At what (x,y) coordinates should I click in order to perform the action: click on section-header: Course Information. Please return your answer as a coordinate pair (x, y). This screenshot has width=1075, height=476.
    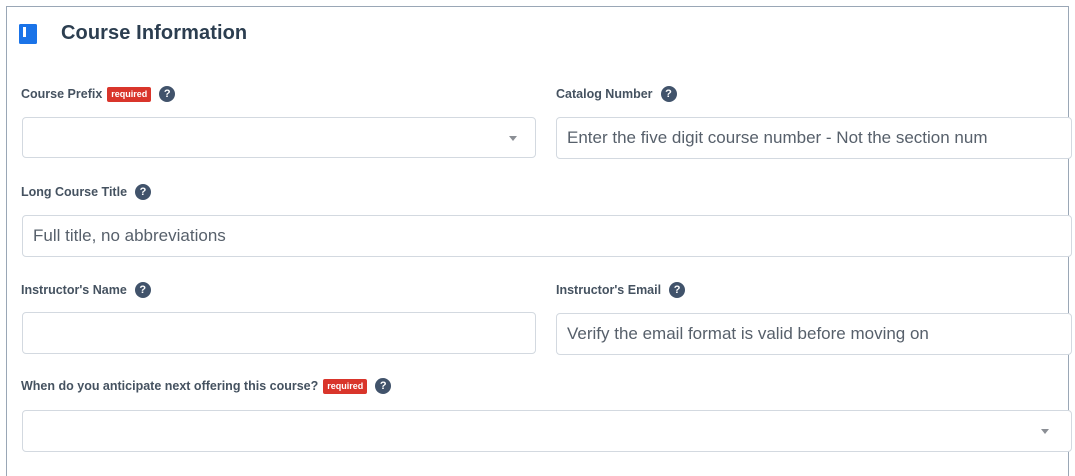
    Looking at the image, I should click on (132, 33).